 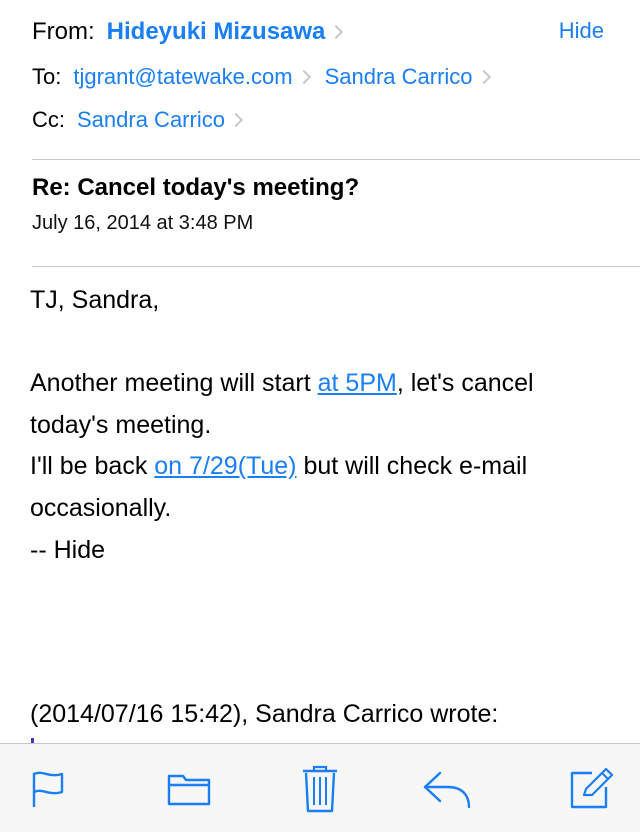 What do you see at coordinates (174, 383) in the screenshot?
I see `body-text: Another meeting will start` at bounding box center [174, 383].